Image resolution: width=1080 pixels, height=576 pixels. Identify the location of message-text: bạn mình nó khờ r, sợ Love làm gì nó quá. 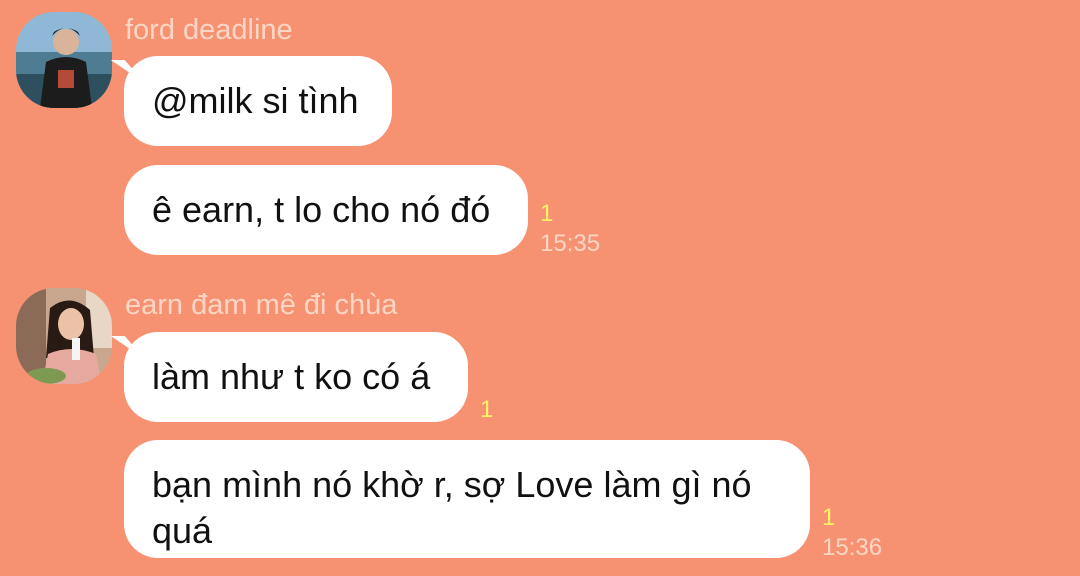
(452, 507).